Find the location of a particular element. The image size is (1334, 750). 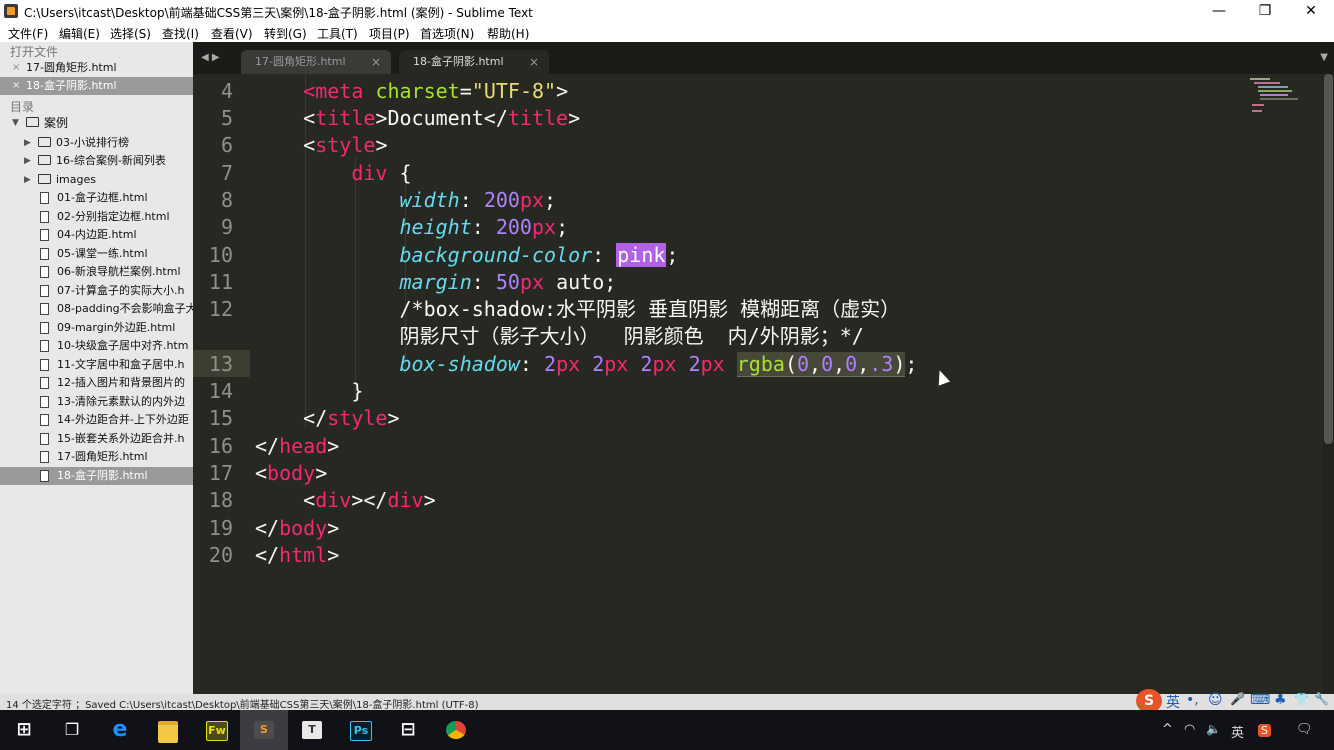

file-item: 13-清除元素默认的内外边 is located at coordinates (96, 402).